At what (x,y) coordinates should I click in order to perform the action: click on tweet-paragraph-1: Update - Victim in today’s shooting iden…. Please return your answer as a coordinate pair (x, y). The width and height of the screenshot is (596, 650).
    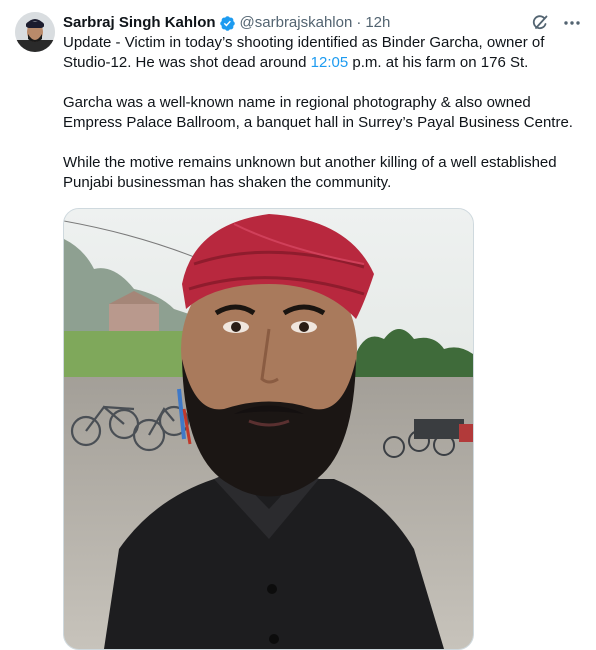
    Looking at the image, I should click on (323, 53).